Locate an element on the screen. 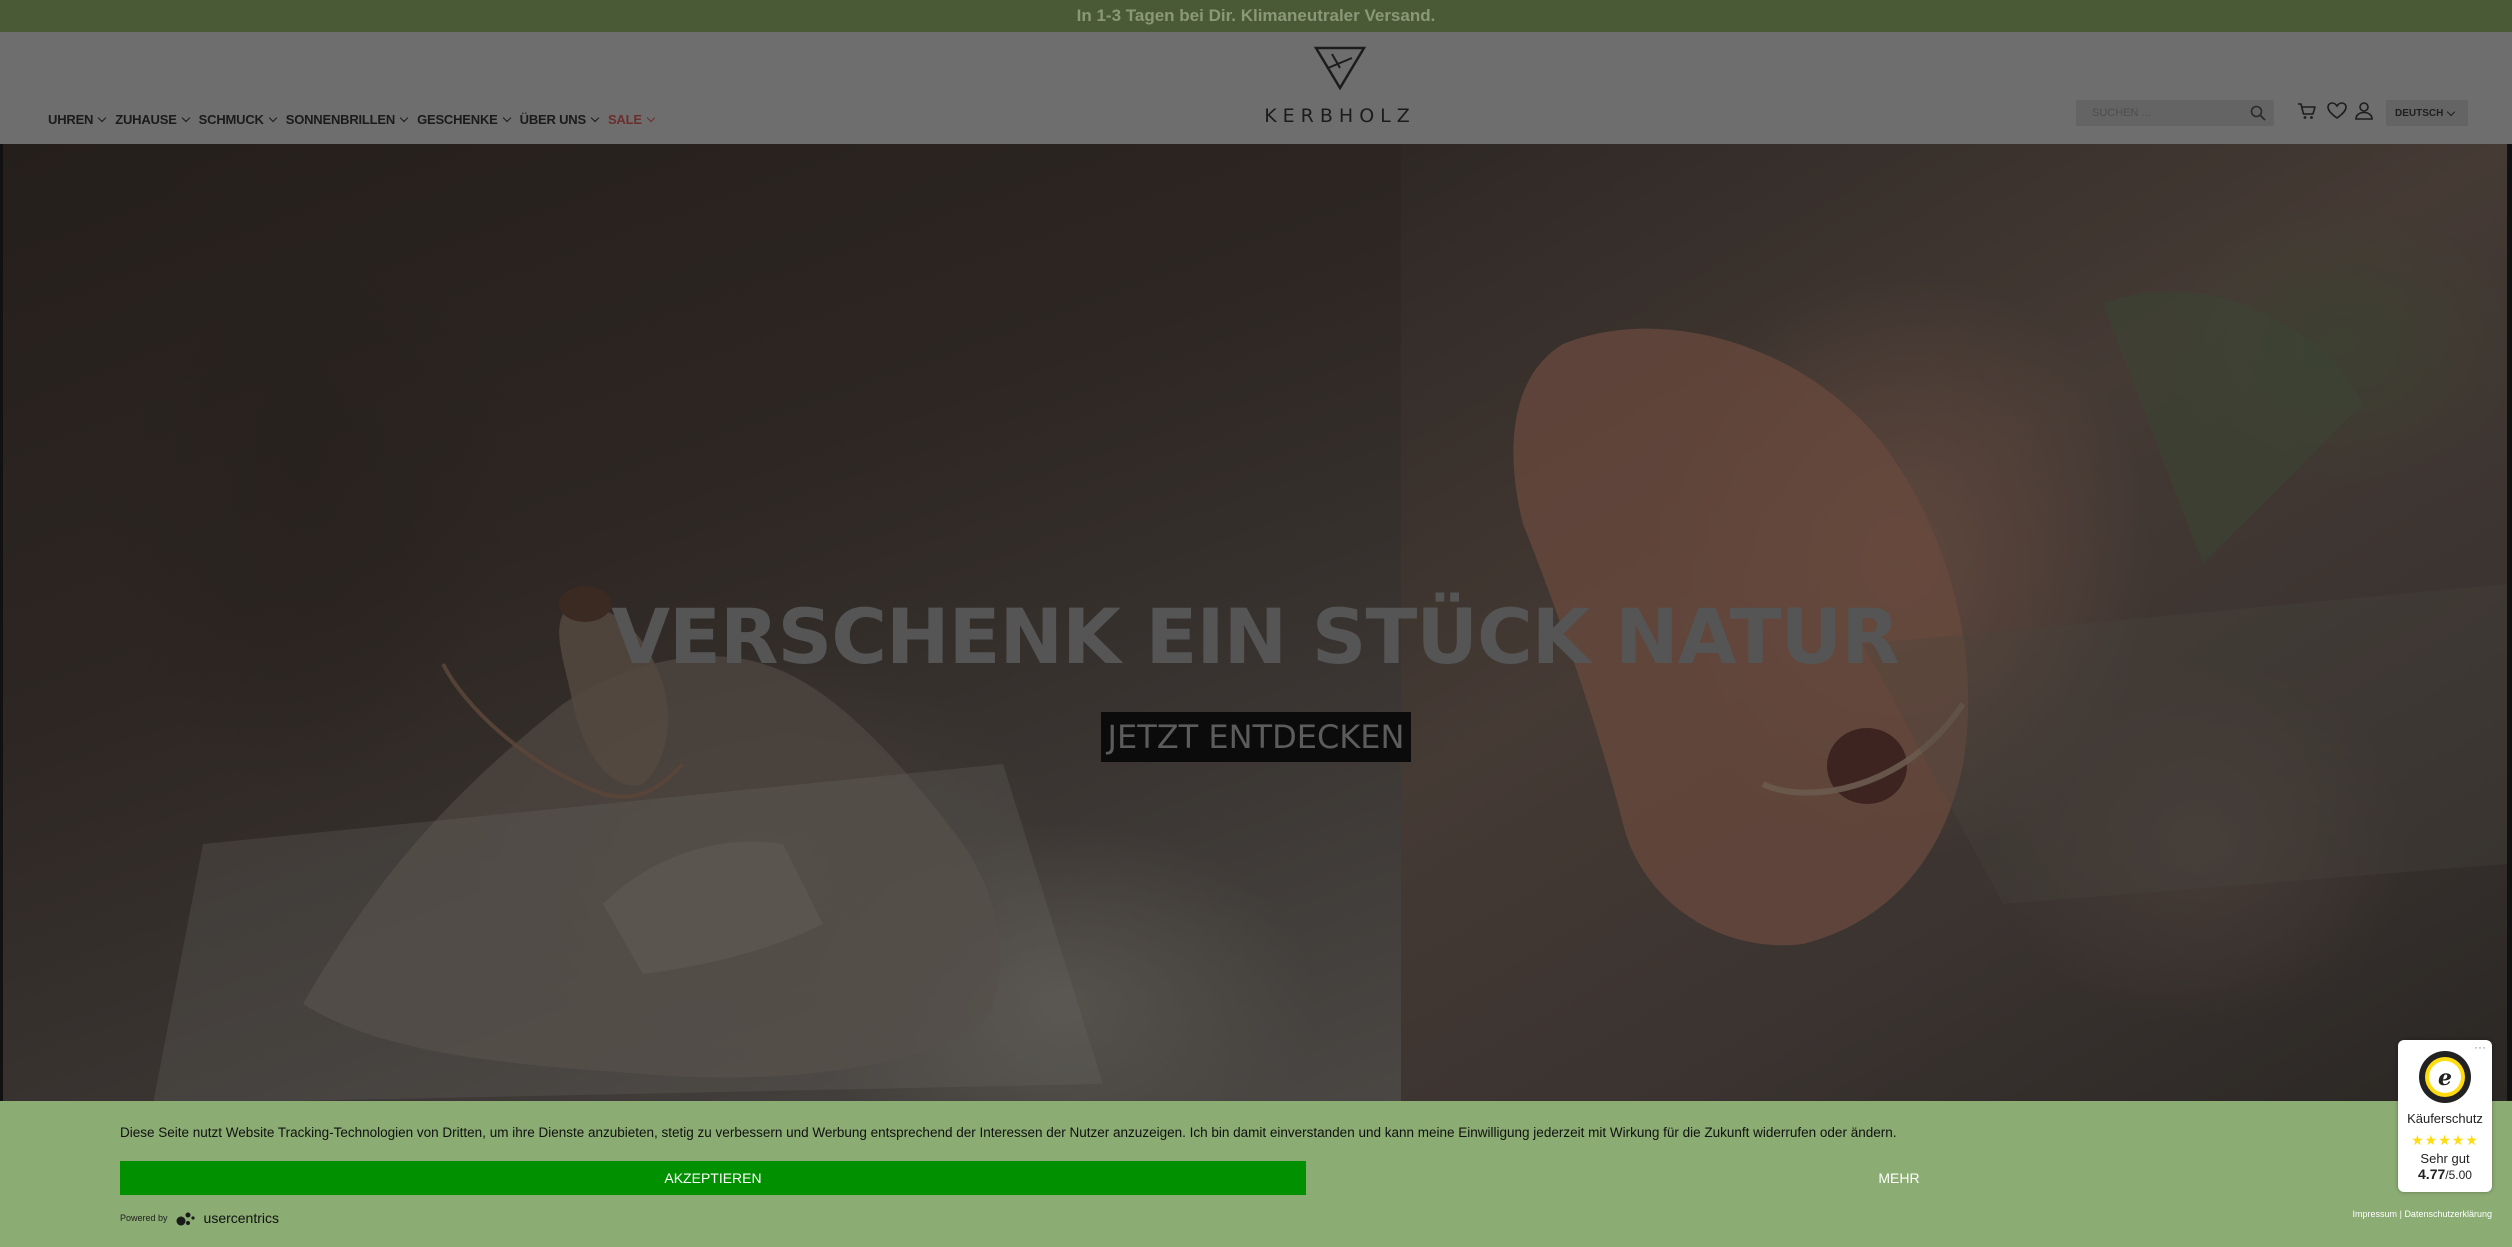 The height and width of the screenshot is (1247, 2512). logo-text: KERBHOLZ is located at coordinates (1340, 116).